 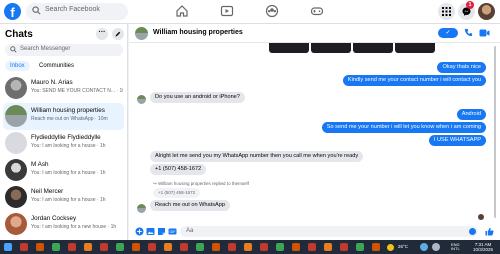 I want to click on image-icon, so click(x=150, y=231).